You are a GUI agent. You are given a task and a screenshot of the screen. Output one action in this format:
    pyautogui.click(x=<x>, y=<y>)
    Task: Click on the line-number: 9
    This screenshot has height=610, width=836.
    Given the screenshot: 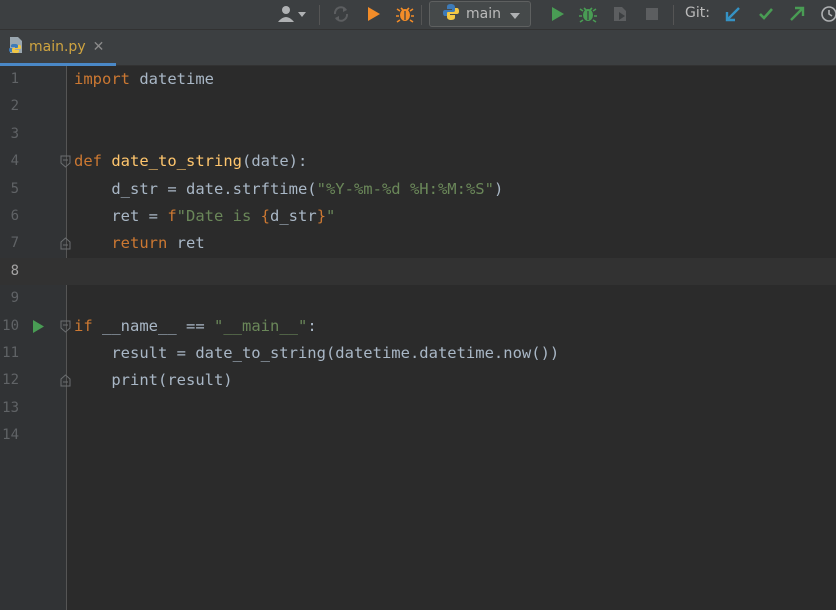 What is the action you would take?
    pyautogui.click(x=14, y=298)
    